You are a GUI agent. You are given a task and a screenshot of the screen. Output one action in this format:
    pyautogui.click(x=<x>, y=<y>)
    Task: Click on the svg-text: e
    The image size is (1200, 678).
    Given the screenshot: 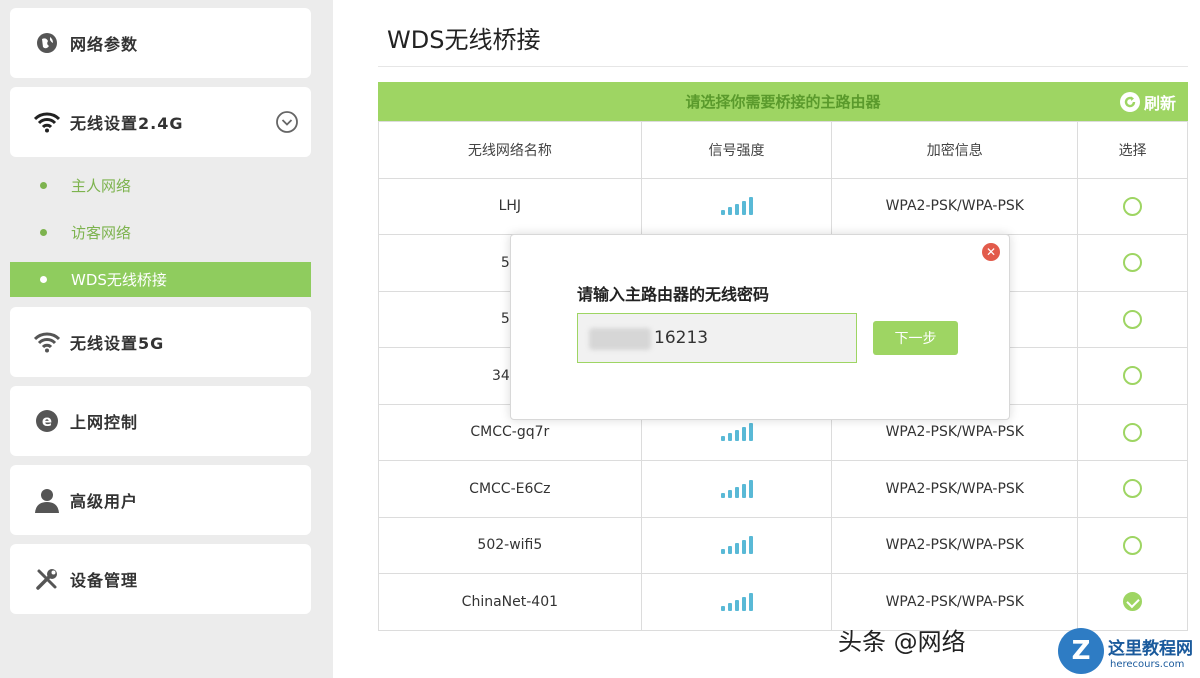 What is the action you would take?
    pyautogui.click(x=47, y=421)
    